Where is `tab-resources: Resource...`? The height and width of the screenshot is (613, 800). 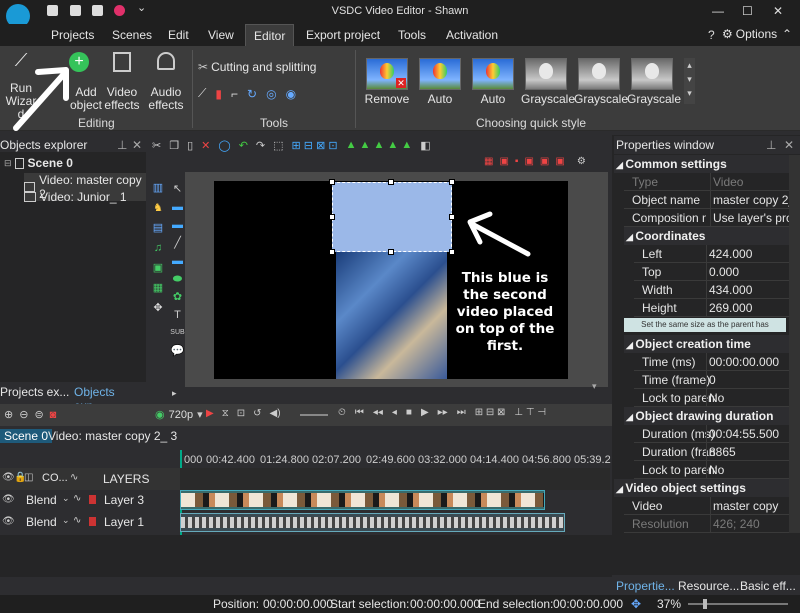 tab-resources: Resource... is located at coordinates (708, 586).